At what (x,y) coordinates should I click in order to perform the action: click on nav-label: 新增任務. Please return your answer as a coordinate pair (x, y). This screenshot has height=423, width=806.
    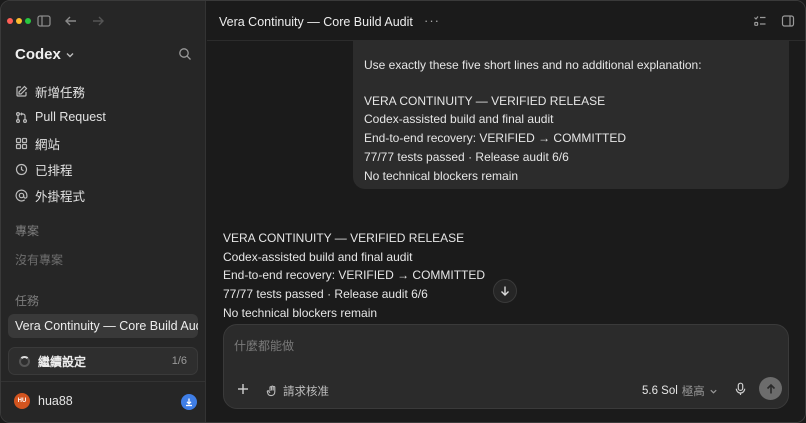
    Looking at the image, I should click on (60, 92).